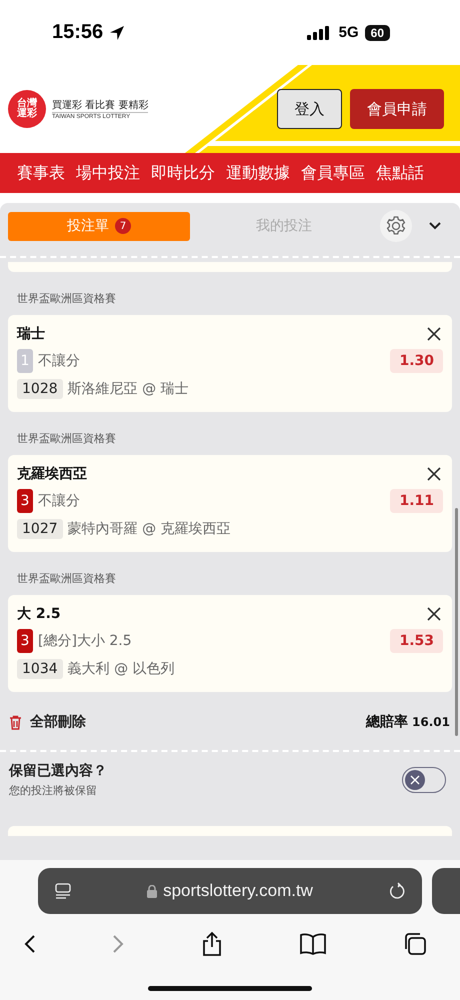 This screenshot has width=460, height=1000. Describe the element at coordinates (41, 173) in the screenshot. I see `nav-link: 賽事表` at that location.